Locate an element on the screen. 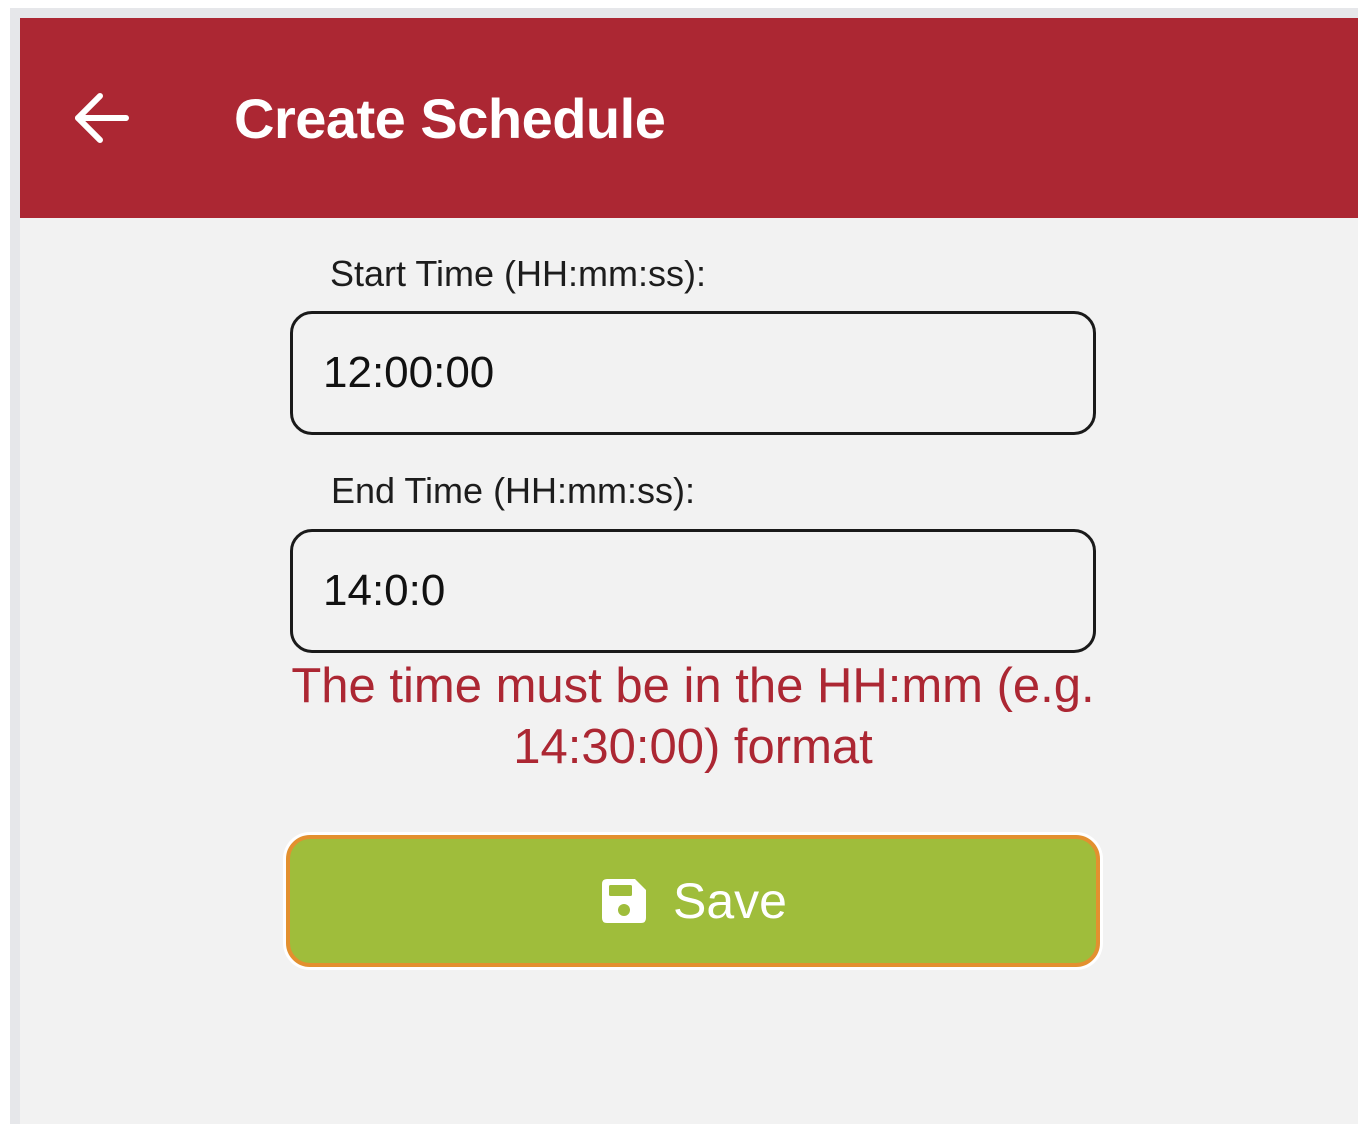 The width and height of the screenshot is (1358, 1124). start-time-input is located at coordinates (693, 373).